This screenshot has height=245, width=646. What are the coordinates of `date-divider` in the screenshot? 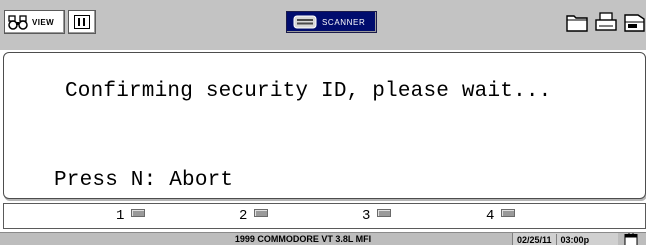 It's located at (556, 239).